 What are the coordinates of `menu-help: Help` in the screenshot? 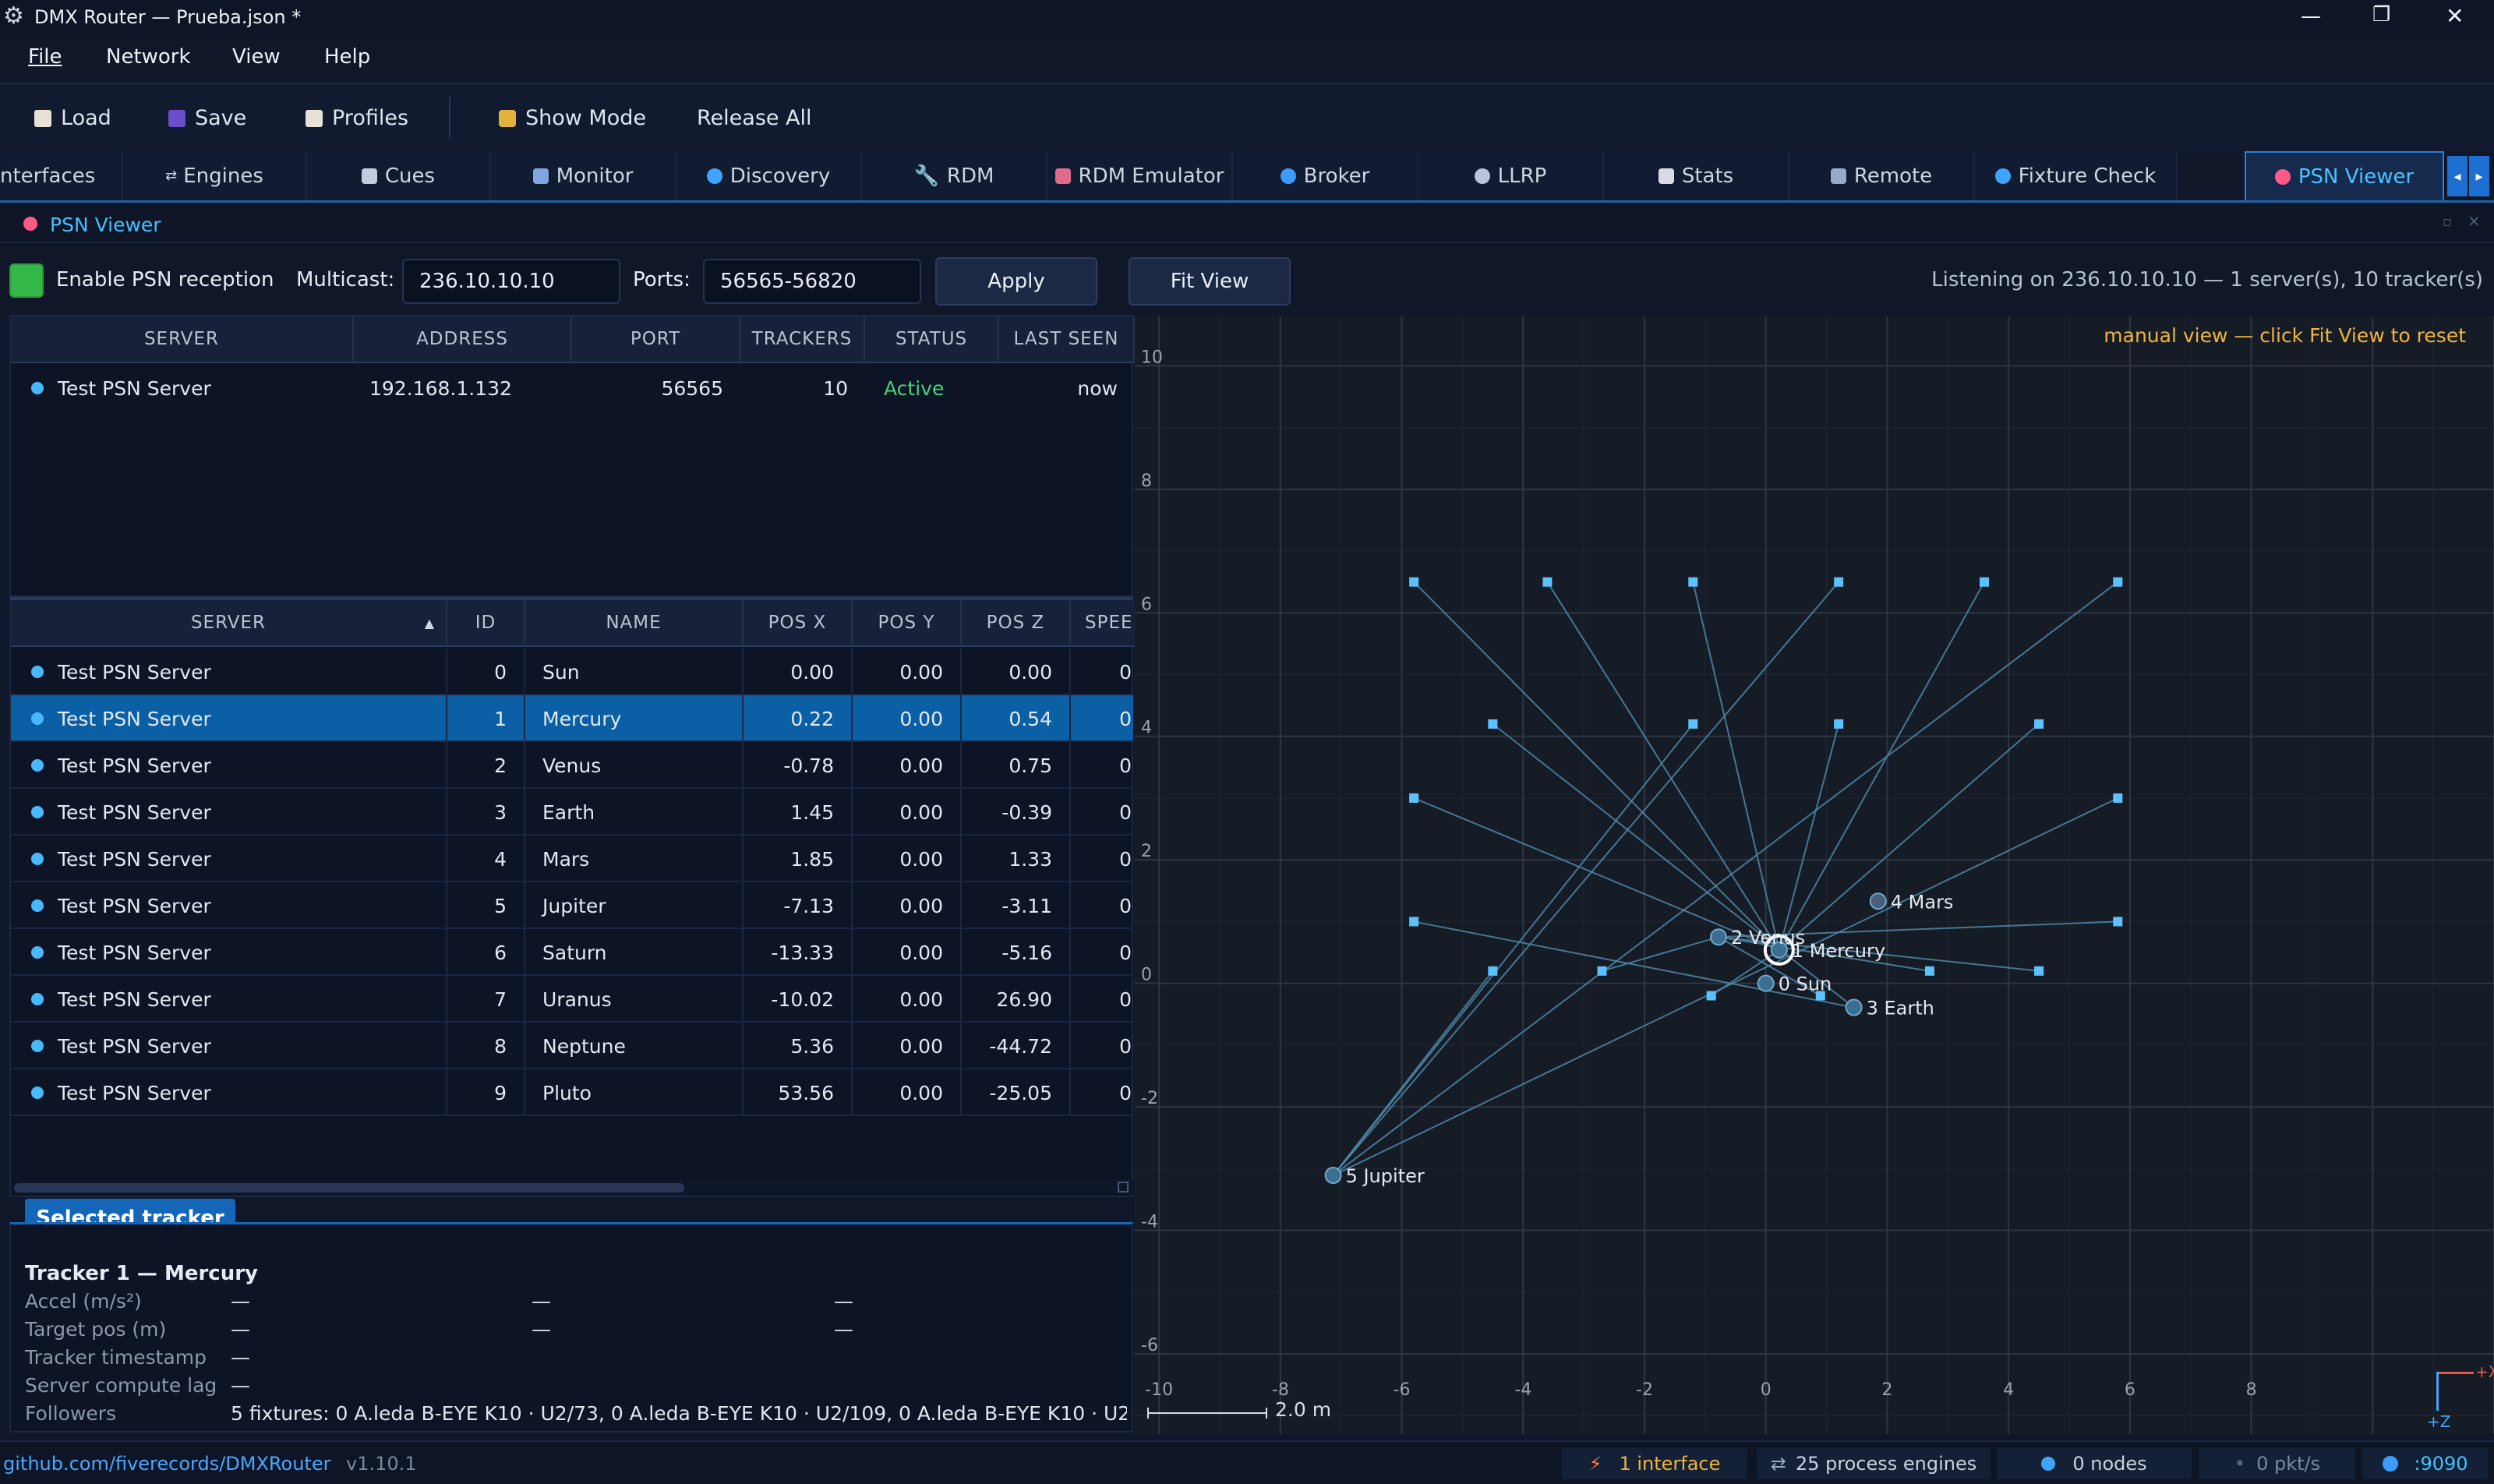 It's located at (347, 57).